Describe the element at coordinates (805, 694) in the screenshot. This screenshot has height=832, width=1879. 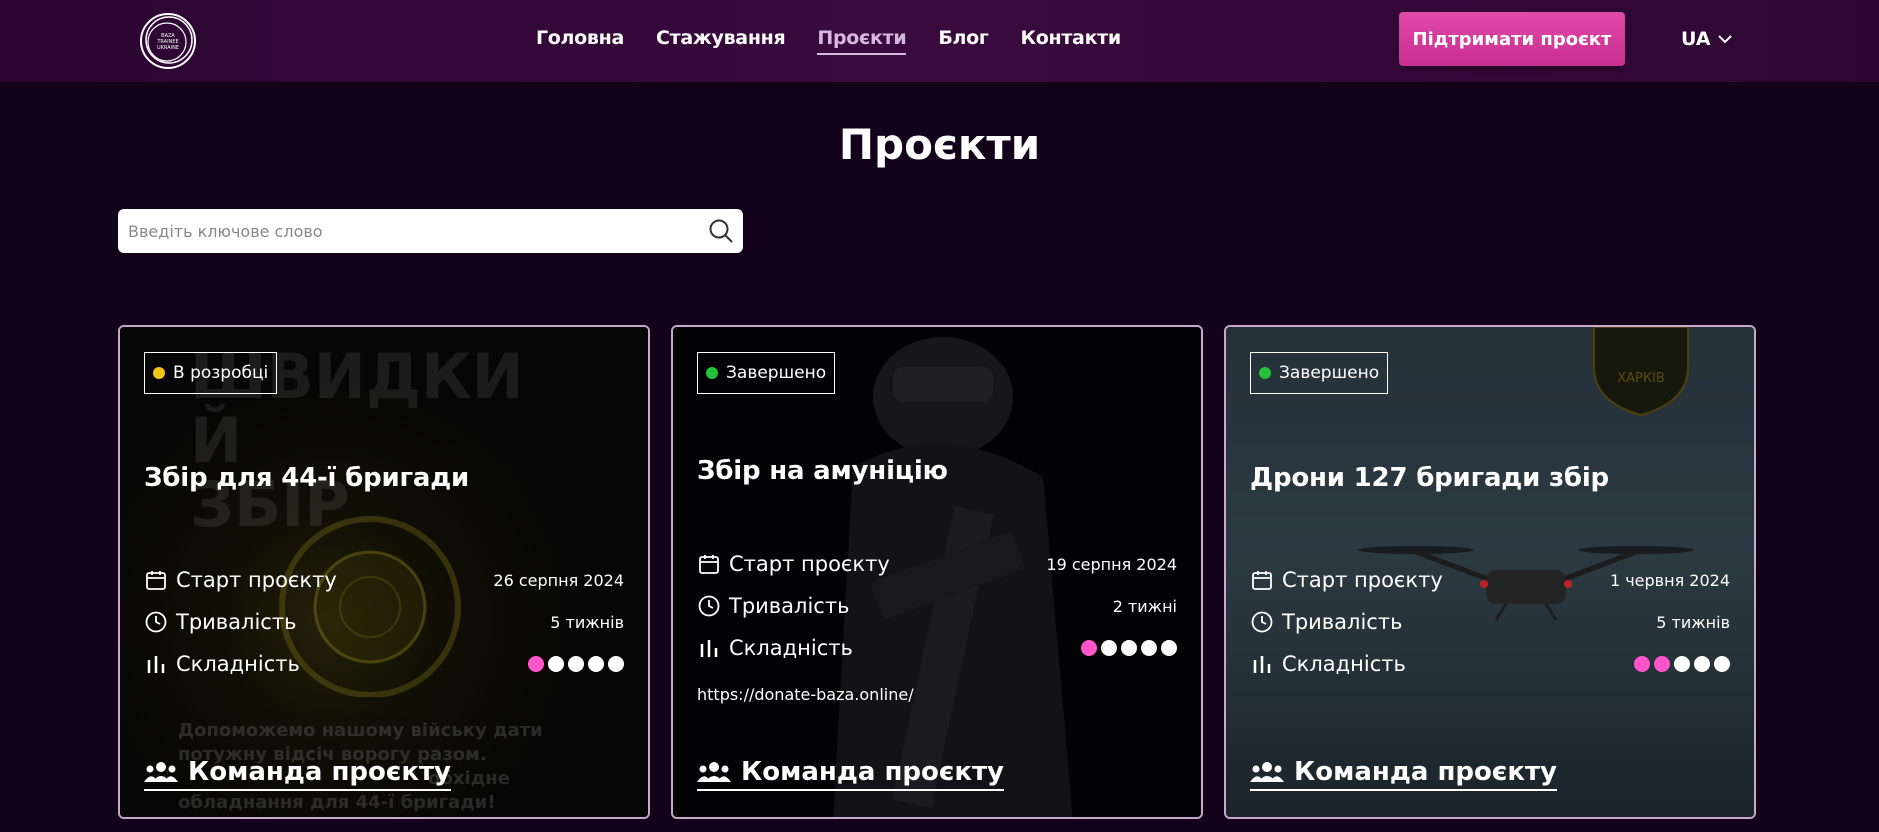
I see `donate-link: https://donate-baza.online/` at that location.